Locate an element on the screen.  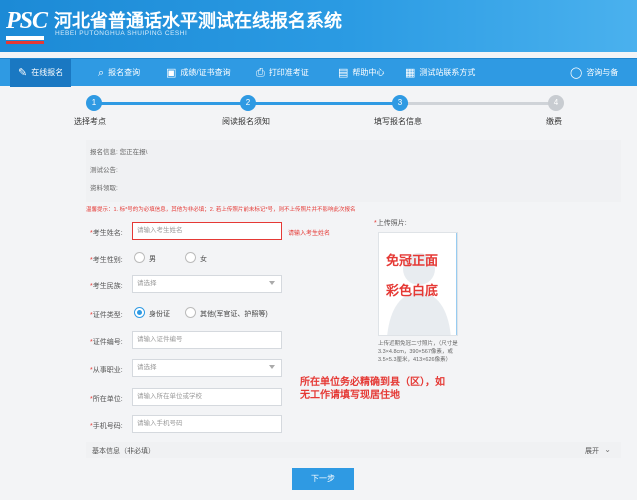
nav-item-test-station-contact: ▦ 测试站联系方式 is located at coordinates (440, 73).